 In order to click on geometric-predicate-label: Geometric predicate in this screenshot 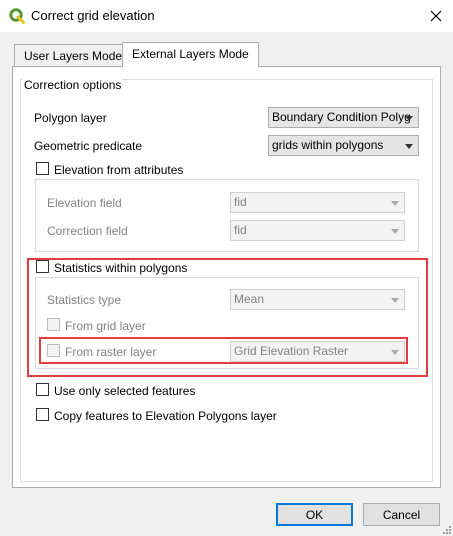, I will do `click(88, 146)`.